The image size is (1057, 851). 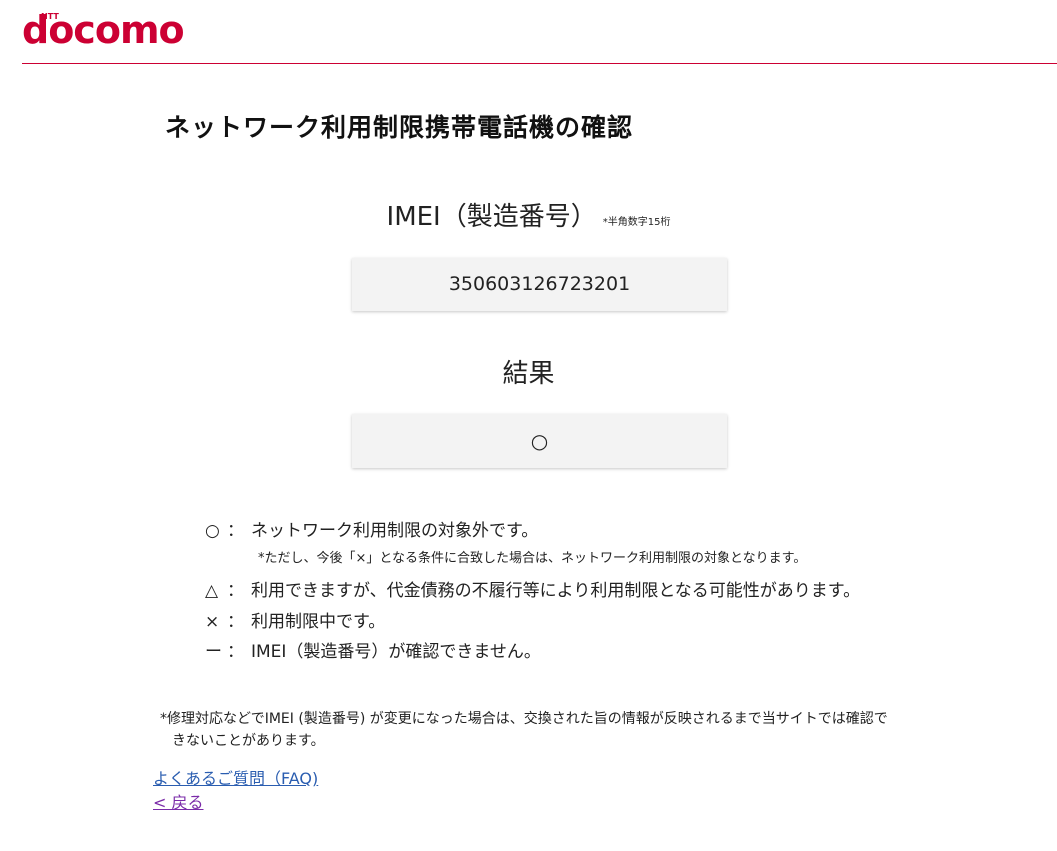 I want to click on legend-symbol-triangle: △, so click(x=212, y=591).